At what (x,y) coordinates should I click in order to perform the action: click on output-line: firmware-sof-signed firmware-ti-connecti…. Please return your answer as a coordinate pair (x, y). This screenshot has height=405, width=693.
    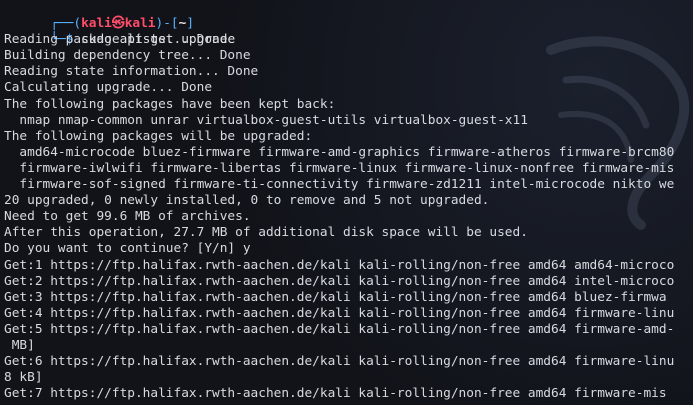
    Looking at the image, I should click on (339, 185).